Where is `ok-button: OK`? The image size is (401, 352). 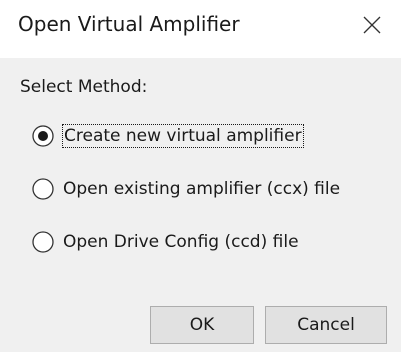
ok-button: OK is located at coordinates (202, 325).